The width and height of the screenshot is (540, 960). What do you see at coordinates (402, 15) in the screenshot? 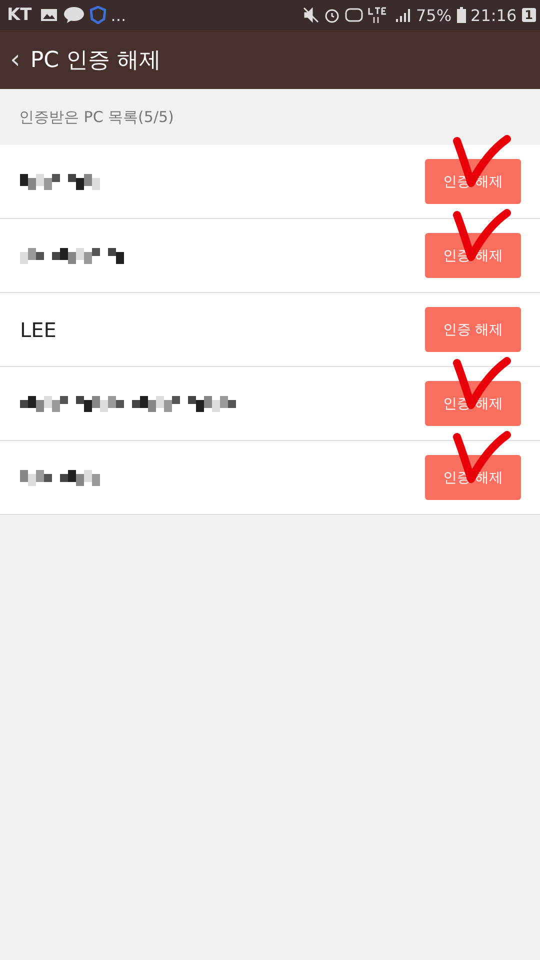
I see `signal-icon` at bounding box center [402, 15].